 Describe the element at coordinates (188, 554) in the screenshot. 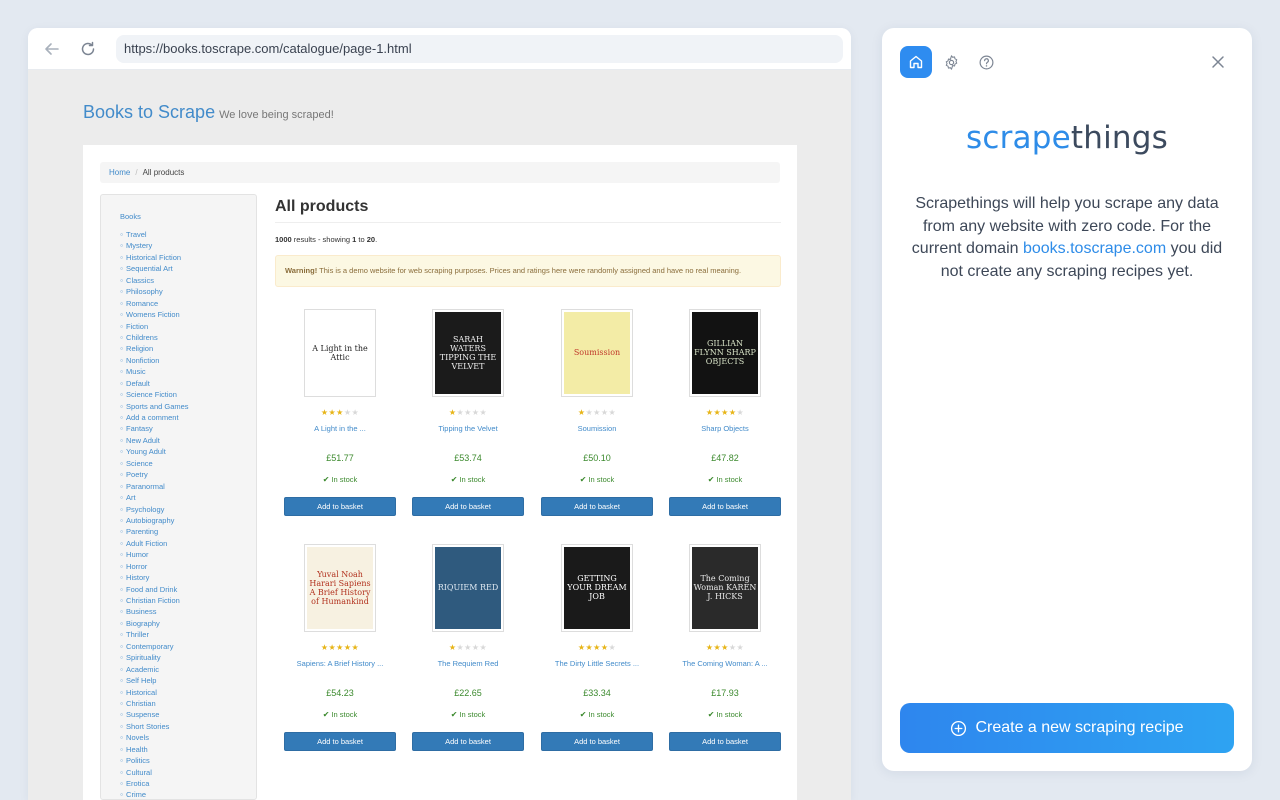

I see `sidebar-category-link: Humor` at that location.